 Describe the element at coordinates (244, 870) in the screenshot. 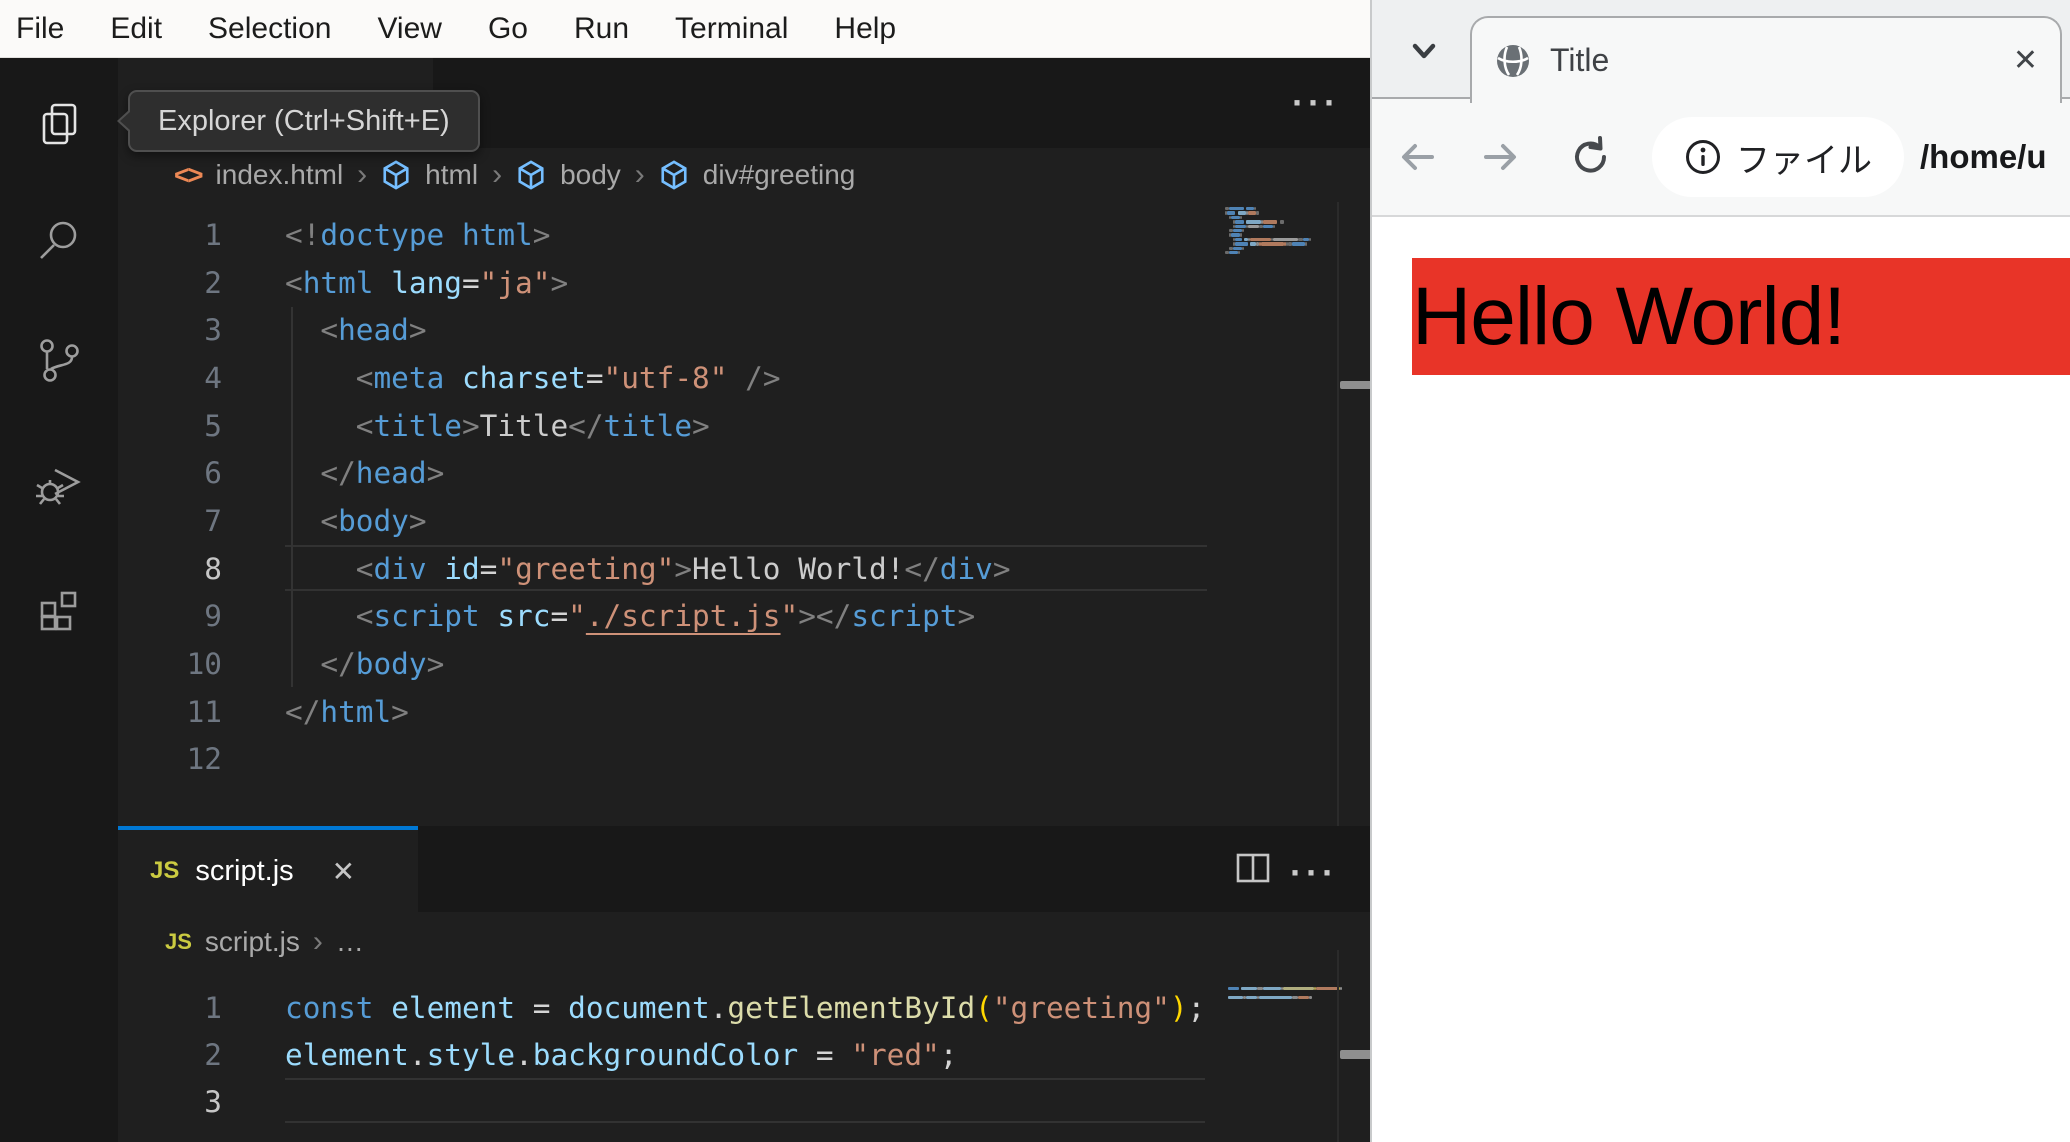

I see `tab-script-js-label: script.js` at that location.